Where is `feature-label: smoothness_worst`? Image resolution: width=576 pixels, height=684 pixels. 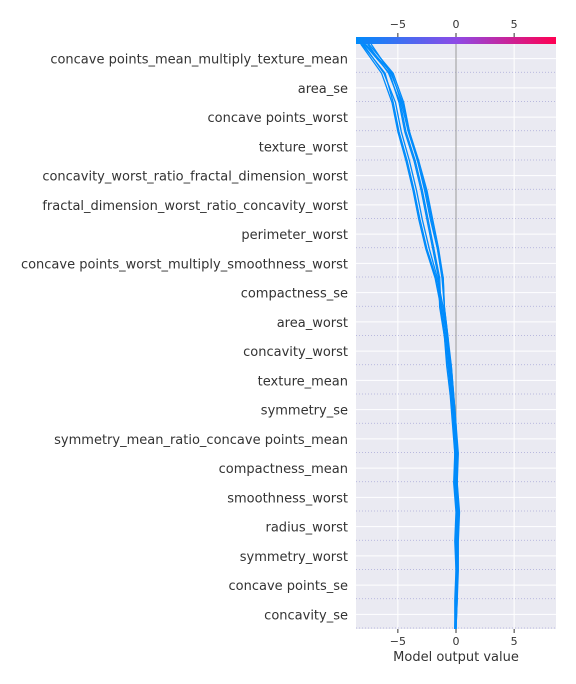
feature-label: smoothness_worst is located at coordinates (287, 498).